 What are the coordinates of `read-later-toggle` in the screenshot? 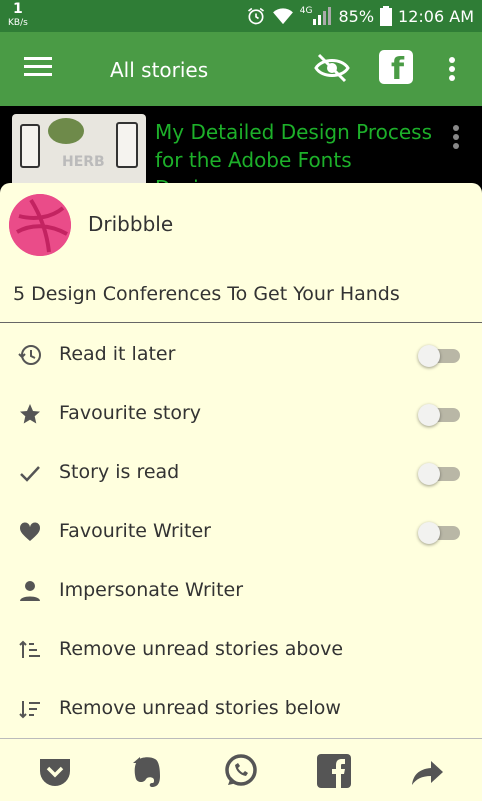 It's located at (439, 356).